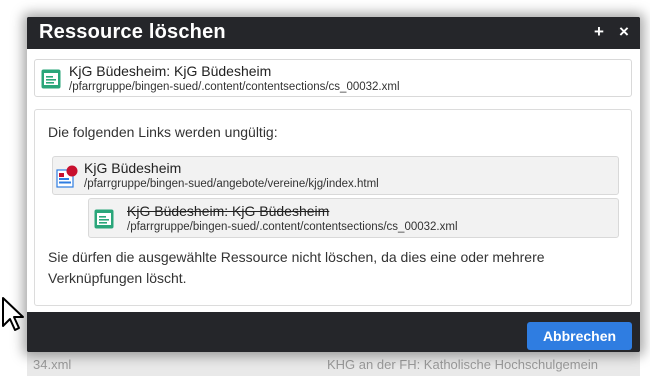 This screenshot has width=650, height=383. Describe the element at coordinates (68, 177) in the screenshot. I see `page-icon` at that location.